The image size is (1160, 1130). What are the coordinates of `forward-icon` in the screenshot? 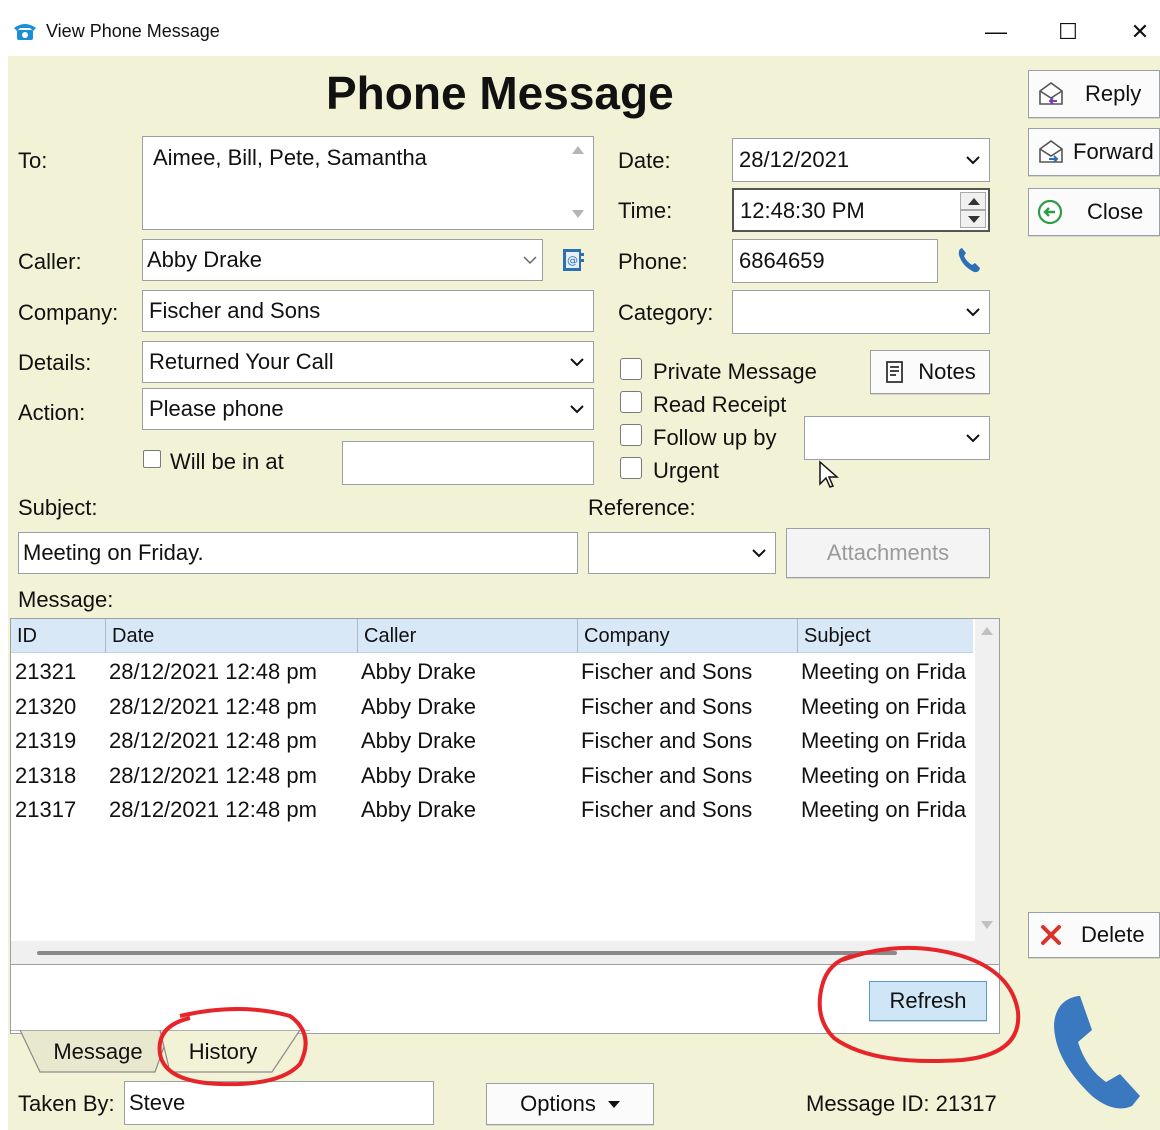 It's located at (1051, 151).